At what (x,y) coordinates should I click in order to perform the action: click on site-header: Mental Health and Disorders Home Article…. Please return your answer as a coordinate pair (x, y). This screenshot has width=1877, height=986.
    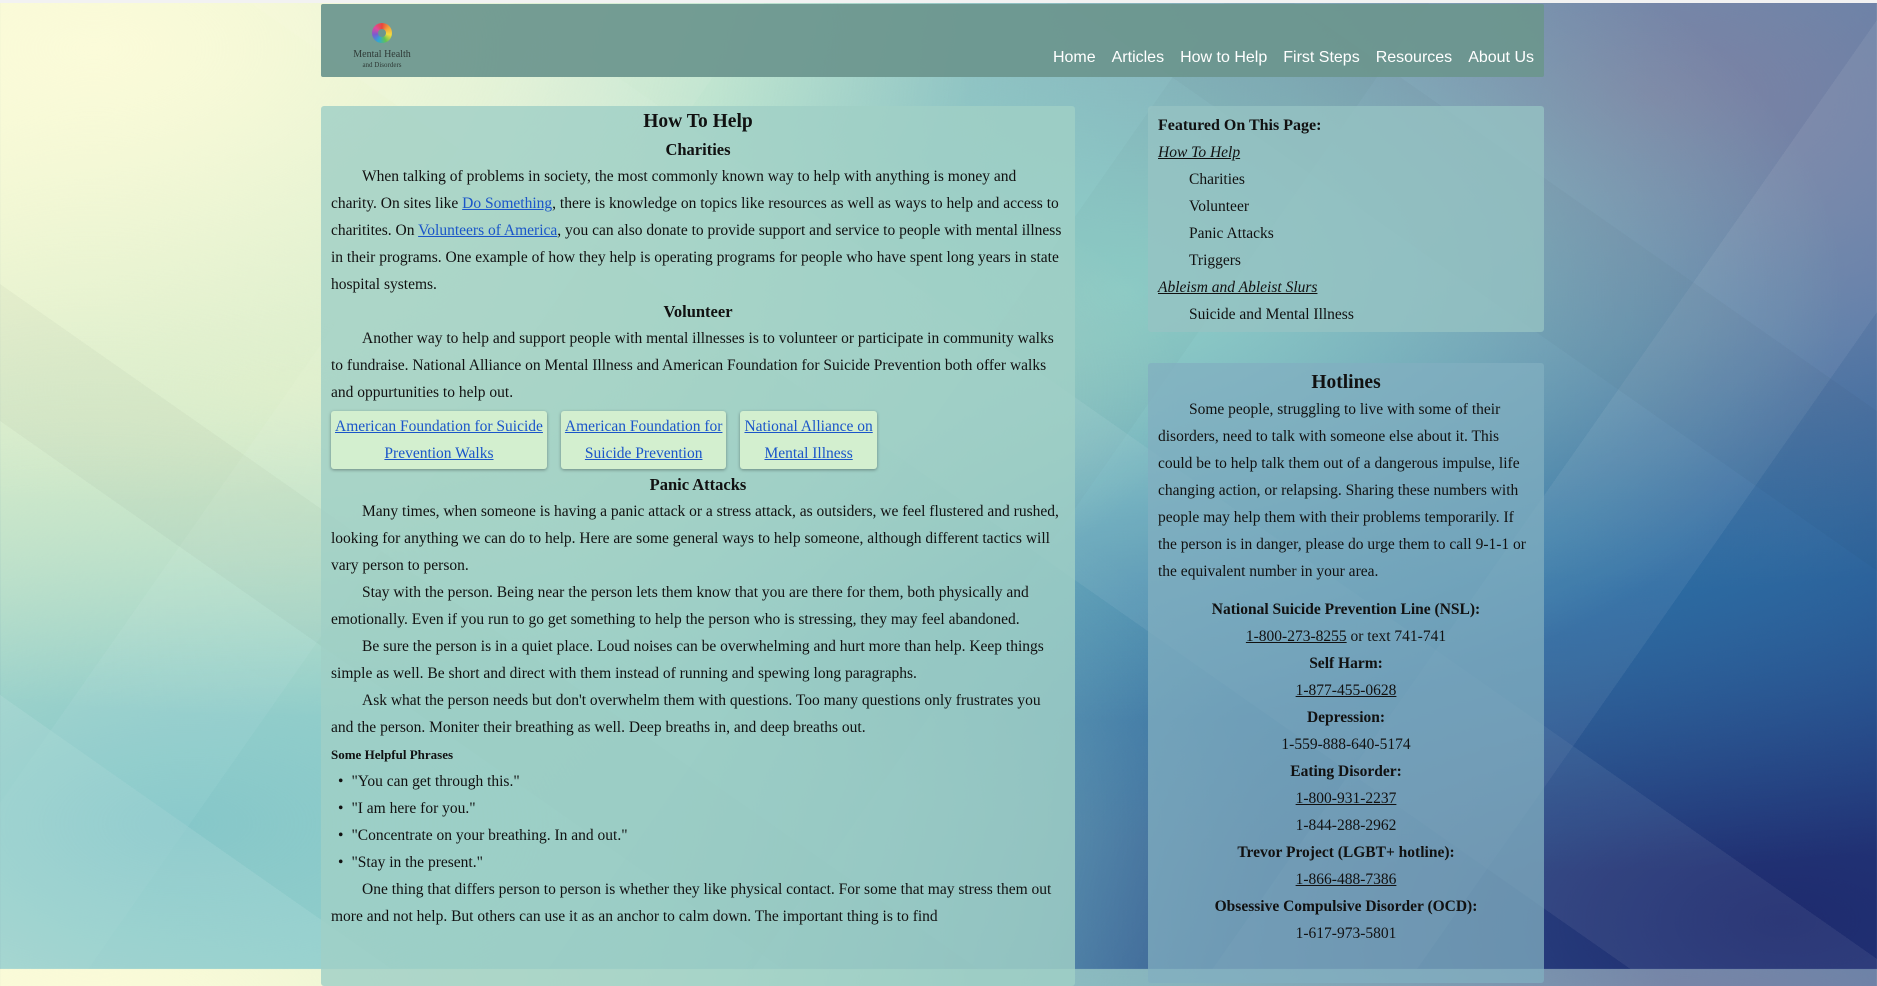
    Looking at the image, I should click on (932, 40).